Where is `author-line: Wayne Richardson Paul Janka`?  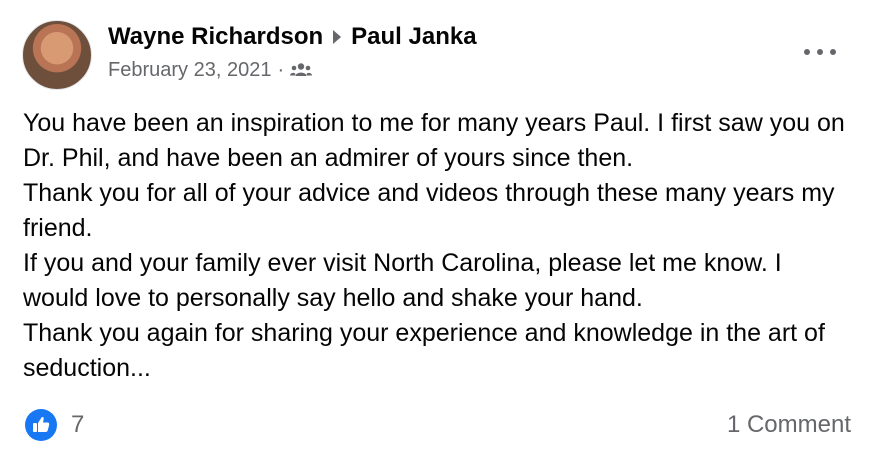
author-line: Wayne Richardson Paul Janka is located at coordinates (292, 37).